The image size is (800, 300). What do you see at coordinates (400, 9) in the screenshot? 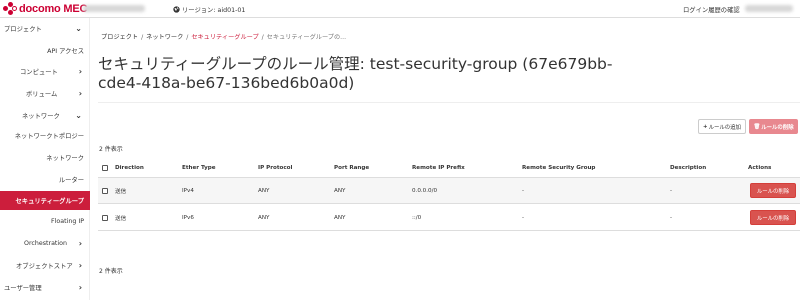
I see `top-header: docomo MEC リージョン: aid01-01 ログイン履歴の確認` at bounding box center [400, 9].